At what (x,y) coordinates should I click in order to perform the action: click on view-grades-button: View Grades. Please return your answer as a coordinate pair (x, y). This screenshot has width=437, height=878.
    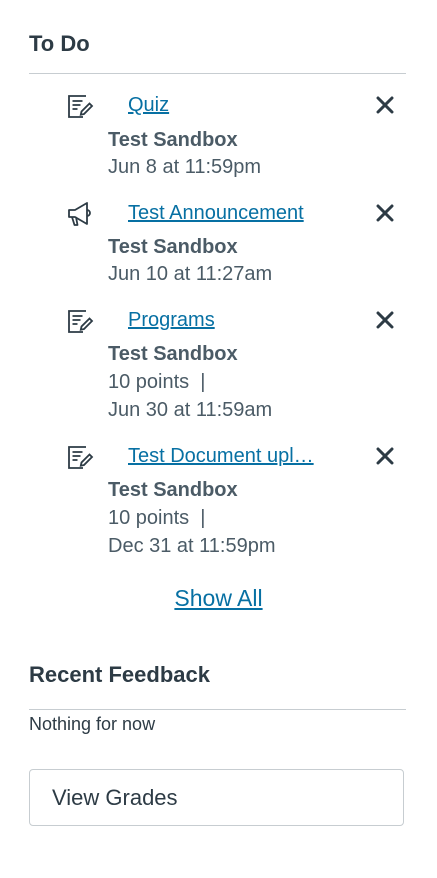
    Looking at the image, I should click on (216, 797).